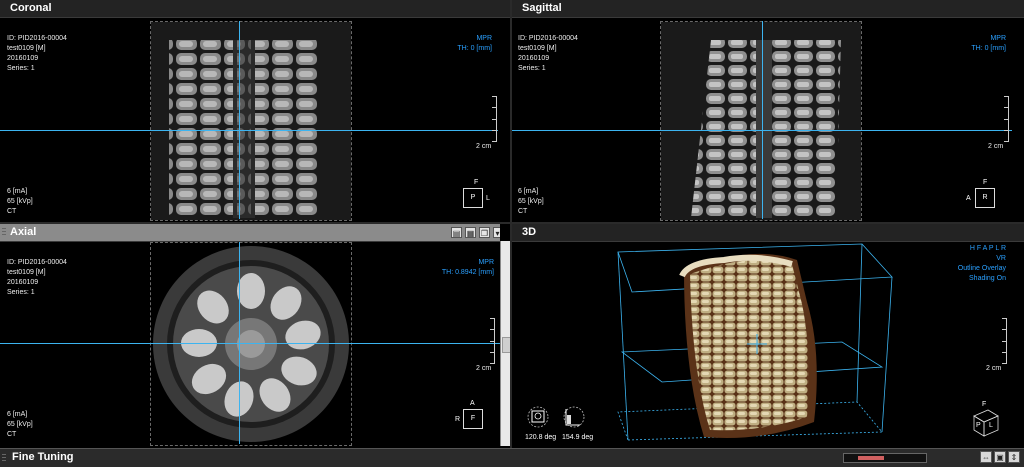 The width and height of the screenshot is (1024, 467). I want to click on coronal-image, so click(251, 121).